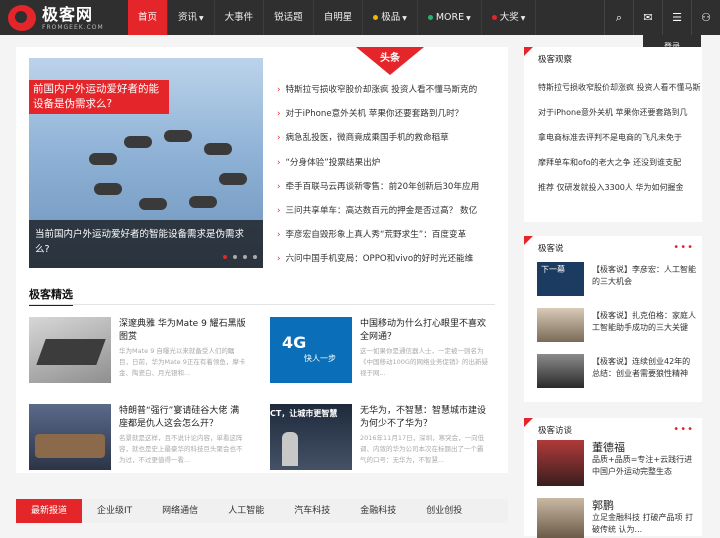  Describe the element at coordinates (424, 331) in the screenshot. I see `pick-title: 中国移动为什么打心眼里不喜欢全网通？` at that location.